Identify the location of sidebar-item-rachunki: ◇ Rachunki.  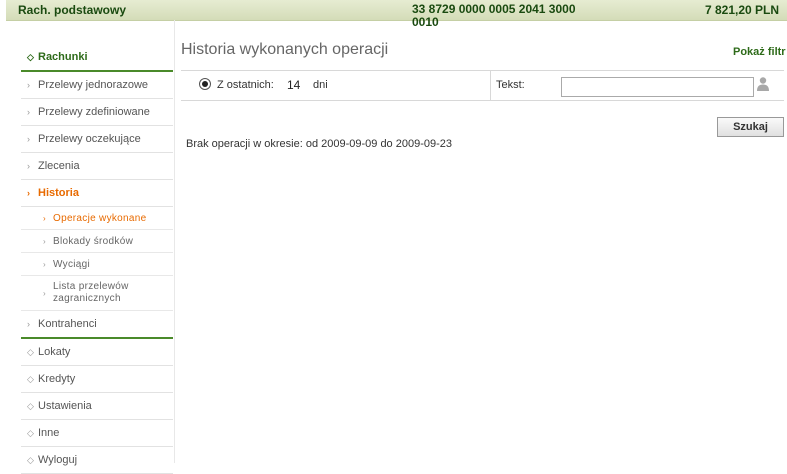
(97, 58).